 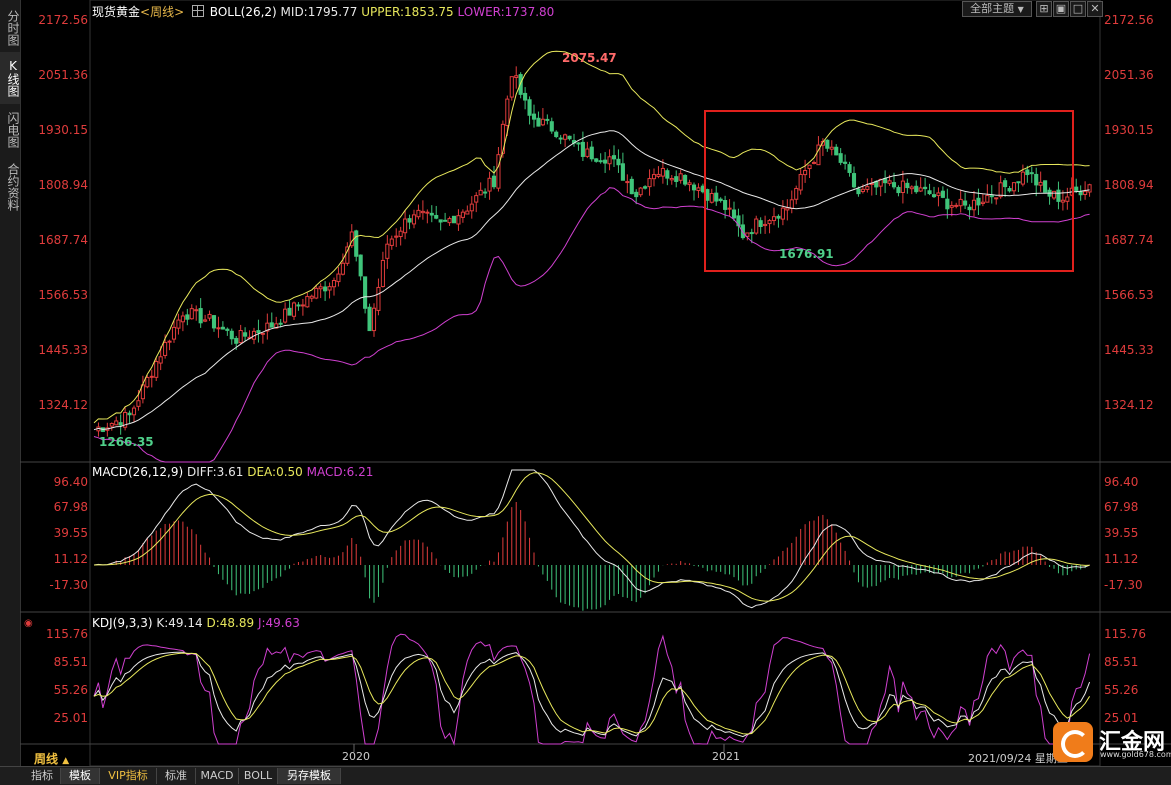 I want to click on x-axis-label: 2020, so click(x=356, y=756).